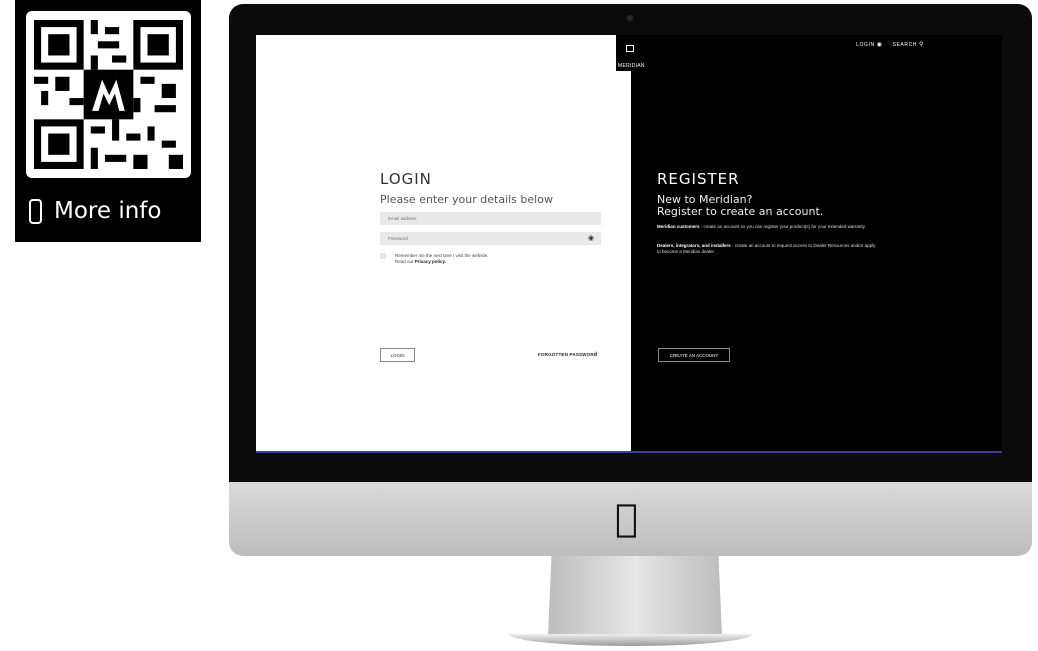  What do you see at coordinates (630, 18) in the screenshot?
I see `camera-dot` at bounding box center [630, 18].